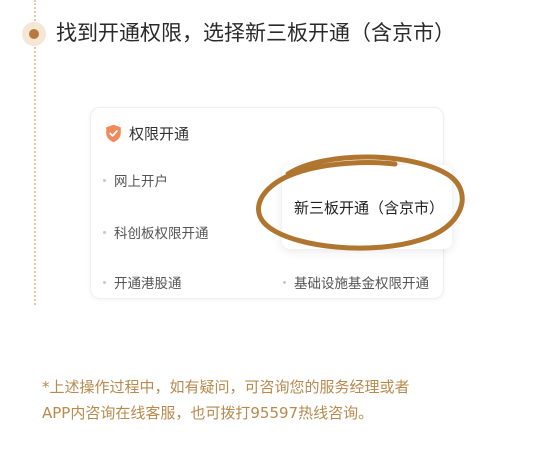  I want to click on card-header: 权限开通, so click(147, 133).